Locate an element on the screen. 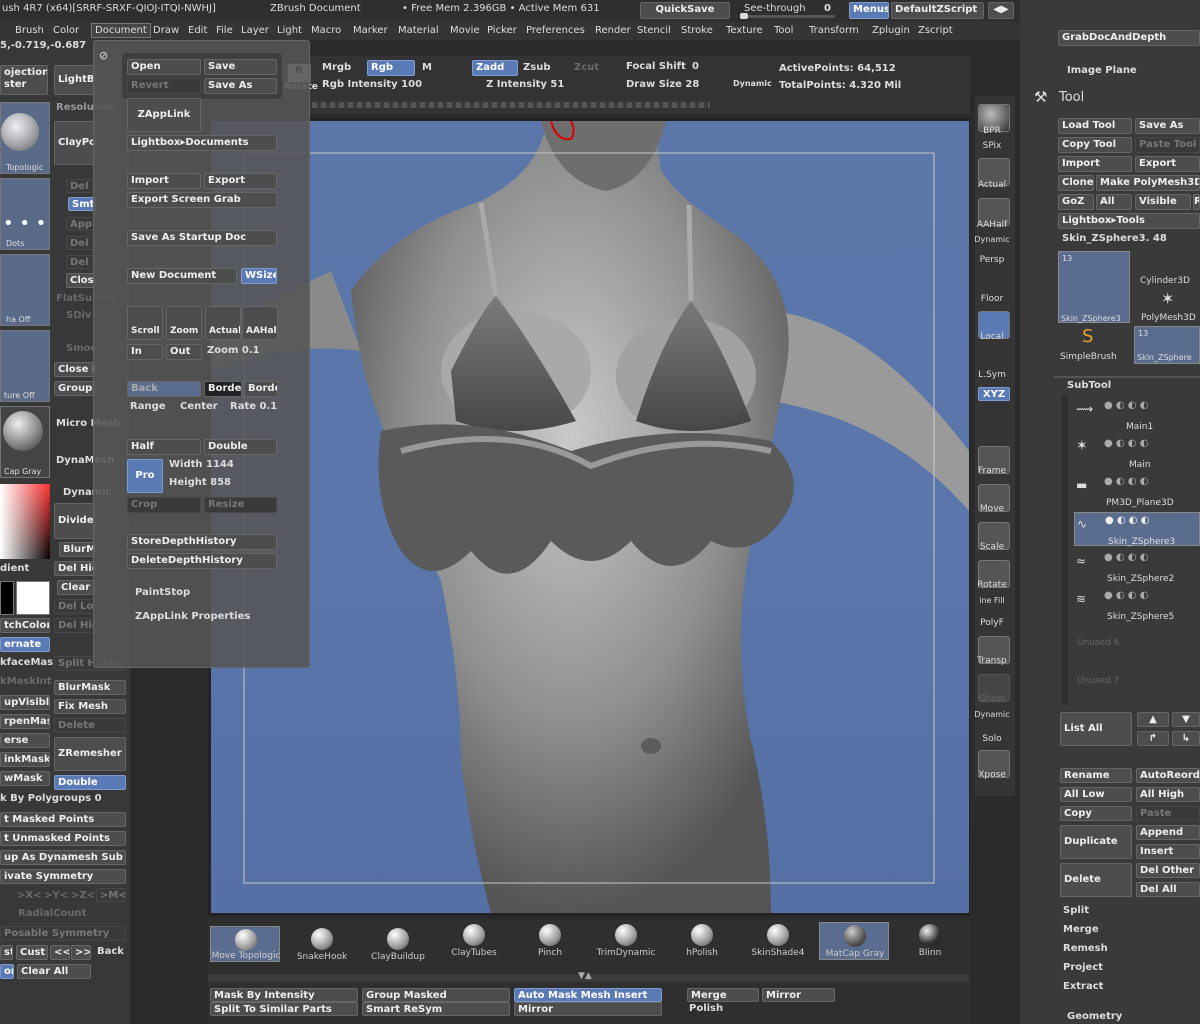 Image resolution: width=1200 pixels, height=1024 pixels. subtool-row: ✶ ● ◐ ◐ ◐ Main is located at coordinates (1137, 453).